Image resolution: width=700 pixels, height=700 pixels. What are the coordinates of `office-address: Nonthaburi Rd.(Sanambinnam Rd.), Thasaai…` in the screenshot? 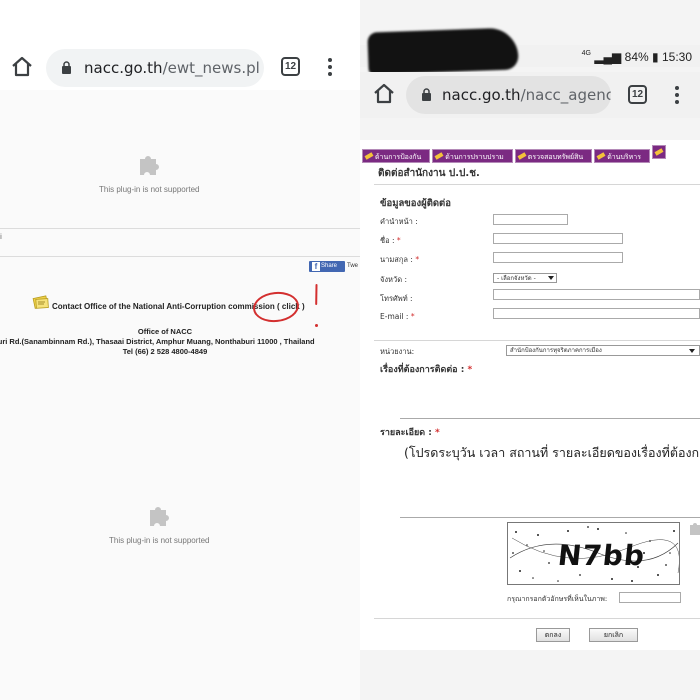 It's located at (157, 341).